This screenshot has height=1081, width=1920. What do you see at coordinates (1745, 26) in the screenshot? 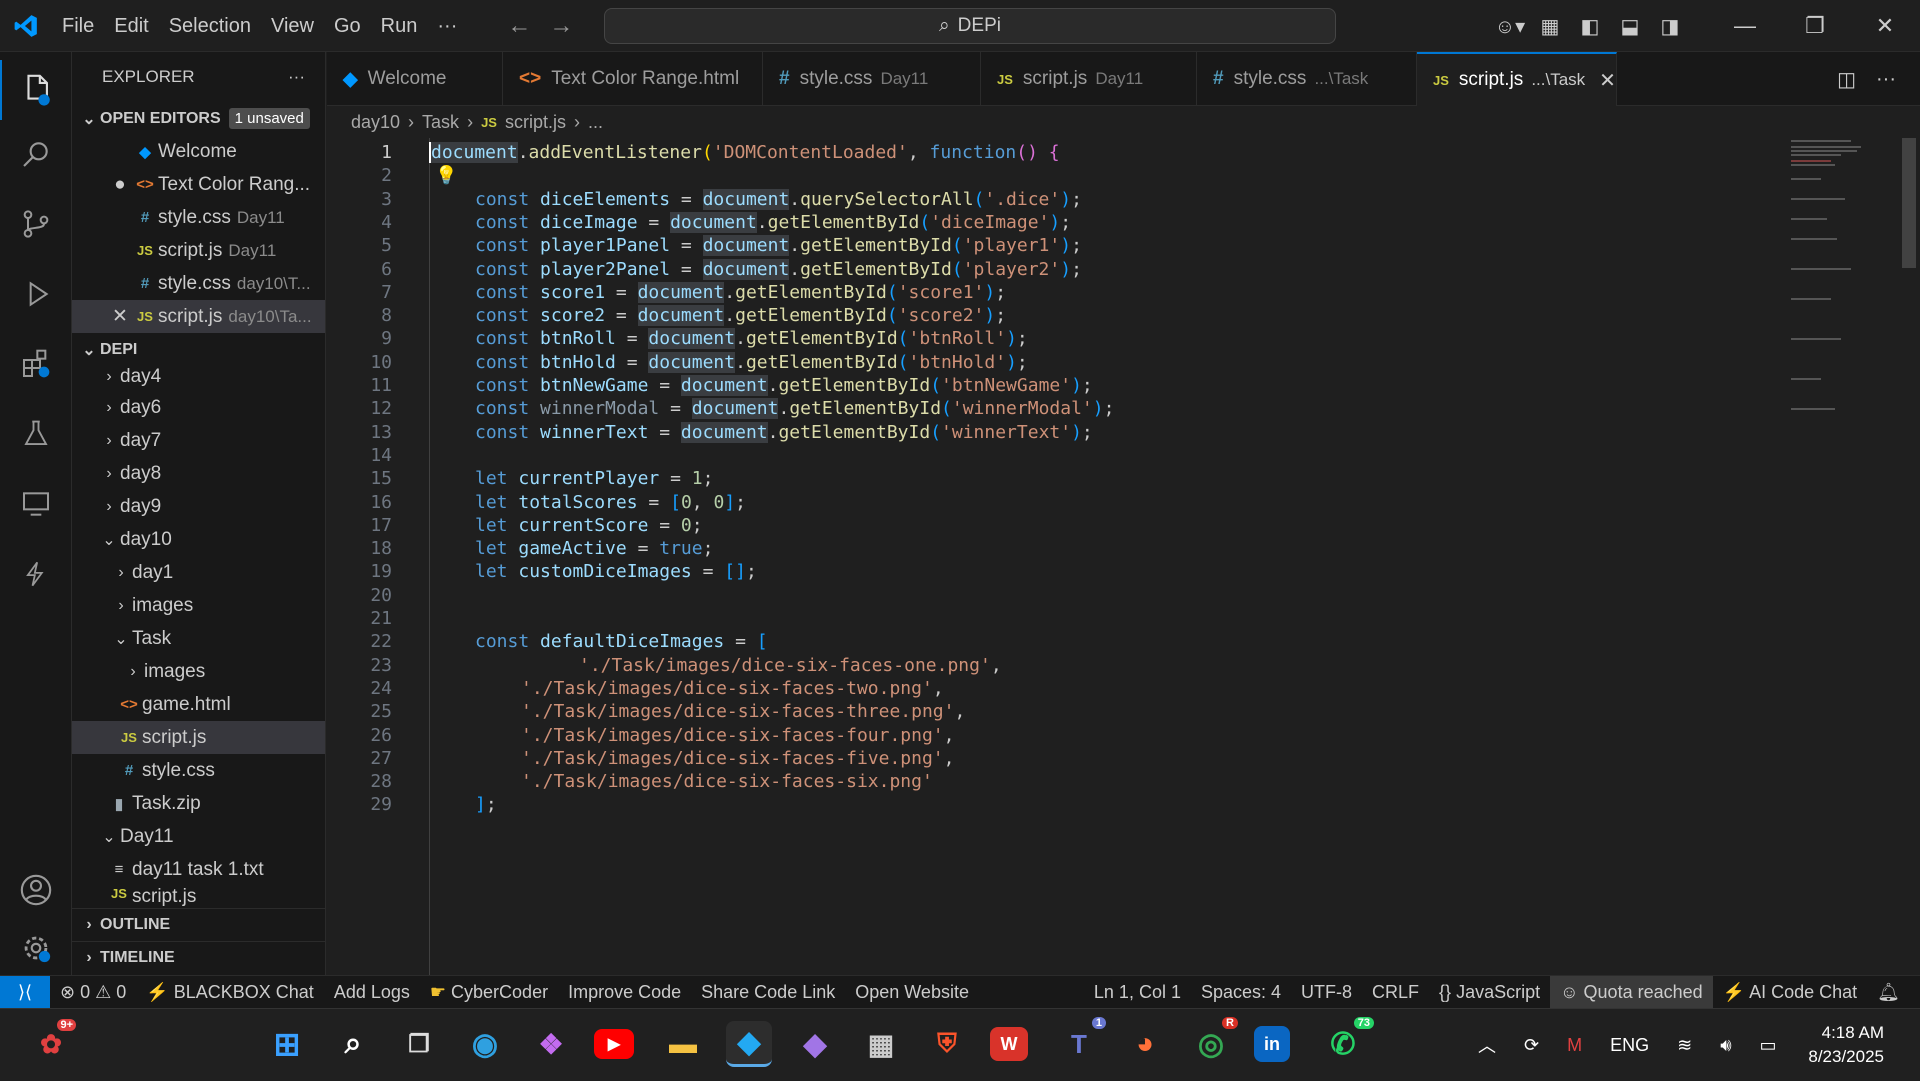
I see `minimize-icon: —` at bounding box center [1745, 26].